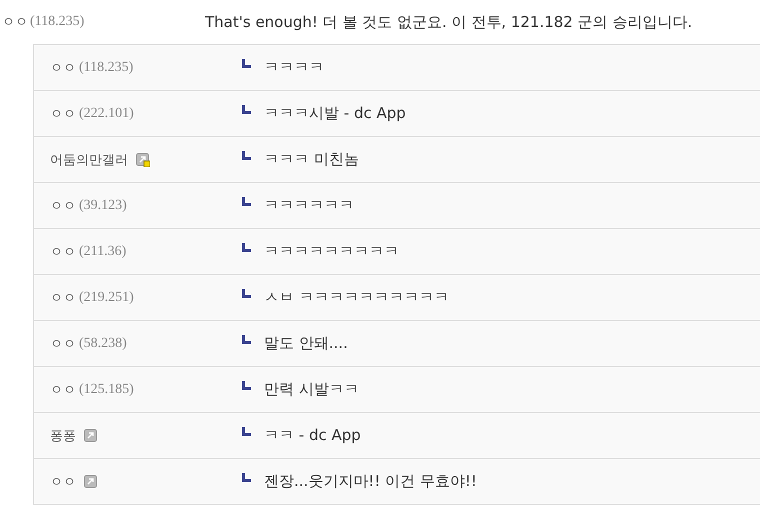 This screenshot has width=760, height=505. What do you see at coordinates (103, 206) in the screenshot?
I see `ip-address: (39.123)` at bounding box center [103, 206].